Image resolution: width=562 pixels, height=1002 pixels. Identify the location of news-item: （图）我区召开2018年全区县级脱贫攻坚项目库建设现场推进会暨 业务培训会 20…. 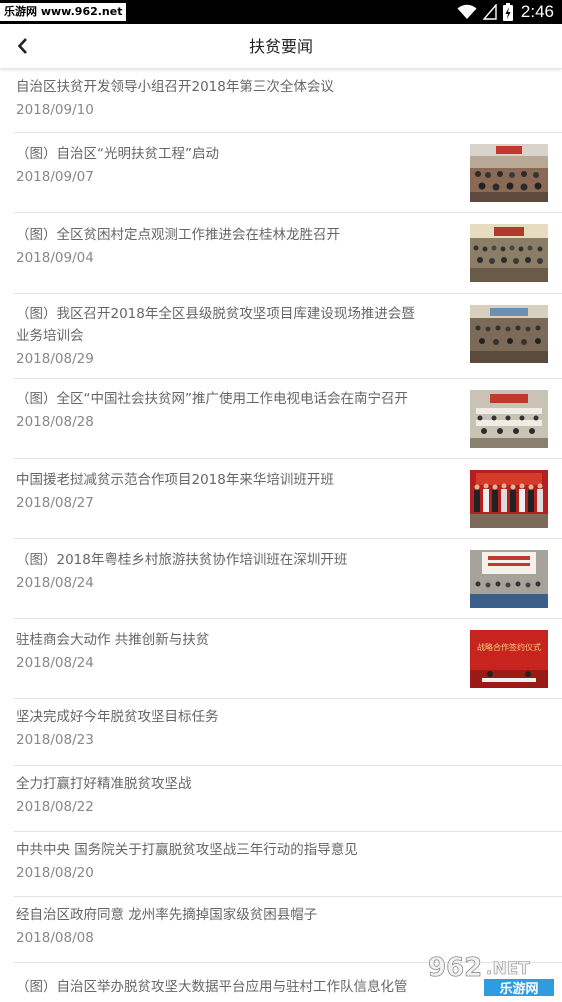
(288, 336).